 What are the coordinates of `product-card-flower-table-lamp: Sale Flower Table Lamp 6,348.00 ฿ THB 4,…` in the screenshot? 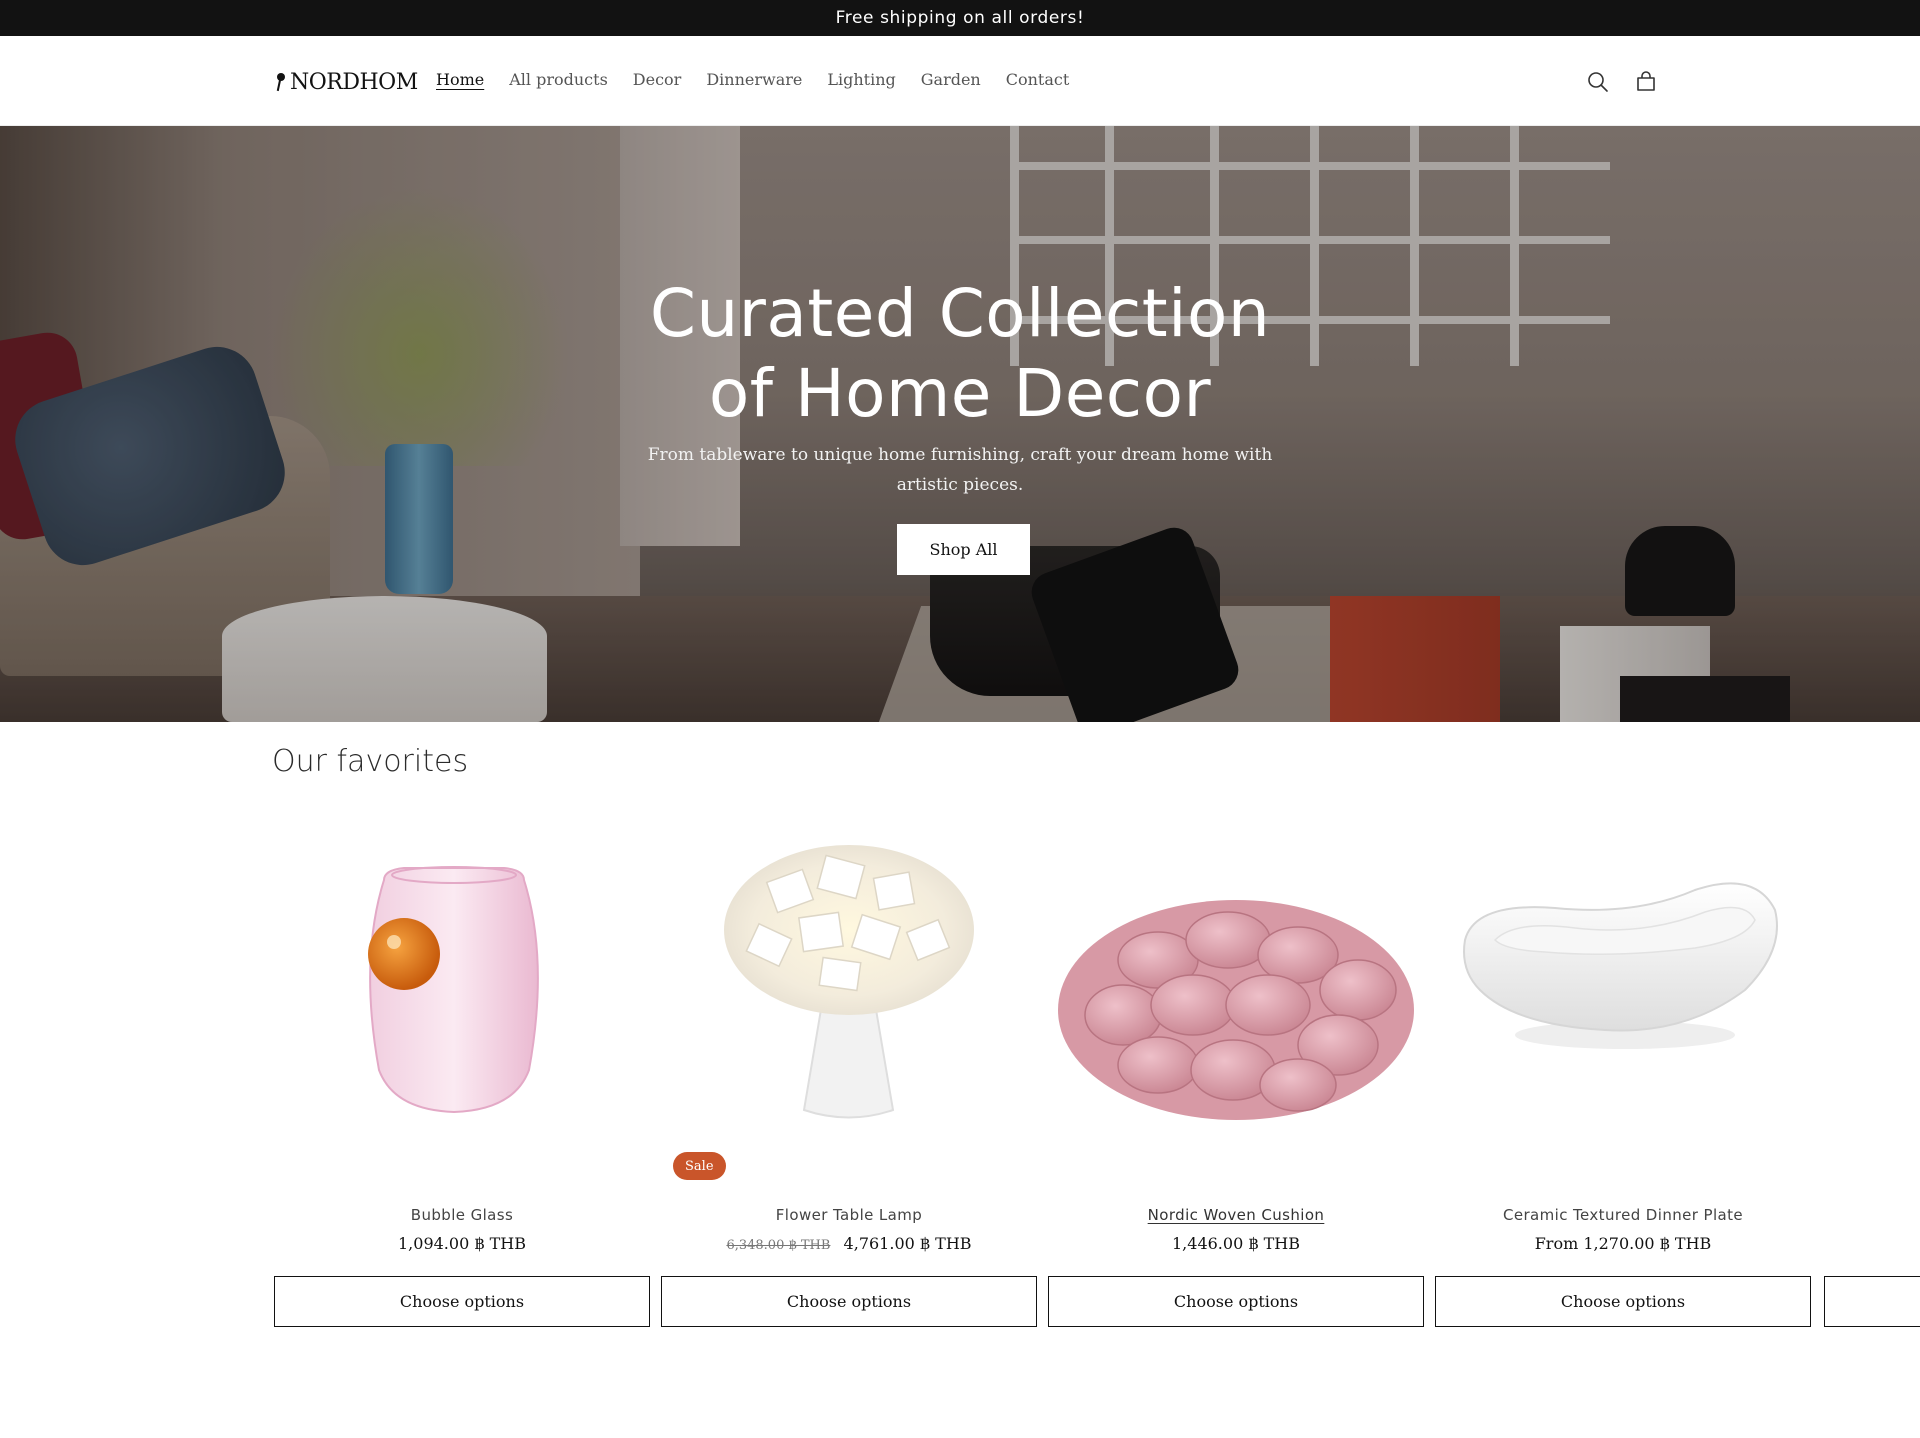 It's located at (849, 1073).